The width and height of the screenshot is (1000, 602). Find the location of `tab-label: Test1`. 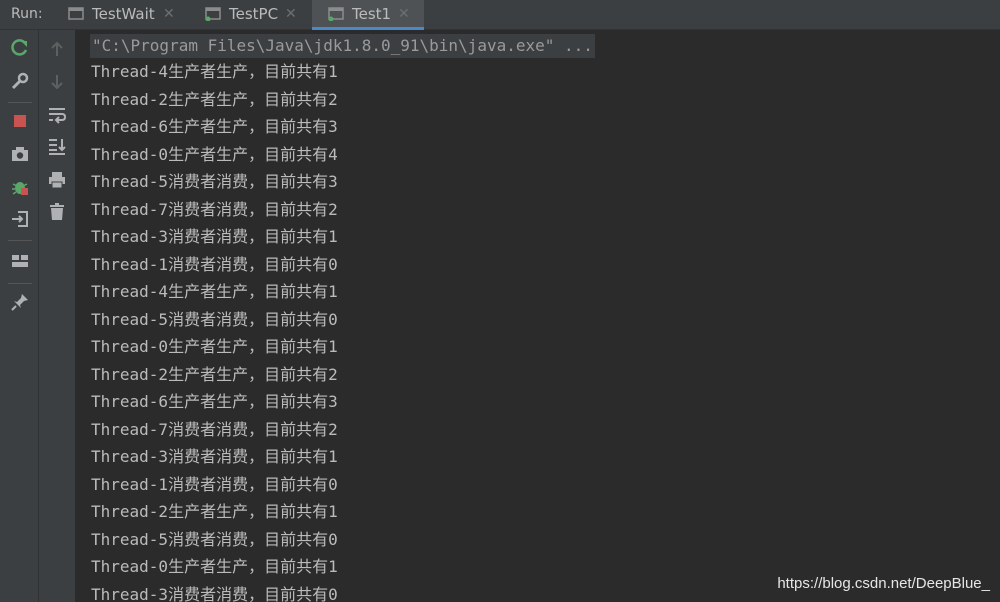

tab-label: Test1 is located at coordinates (372, 14).